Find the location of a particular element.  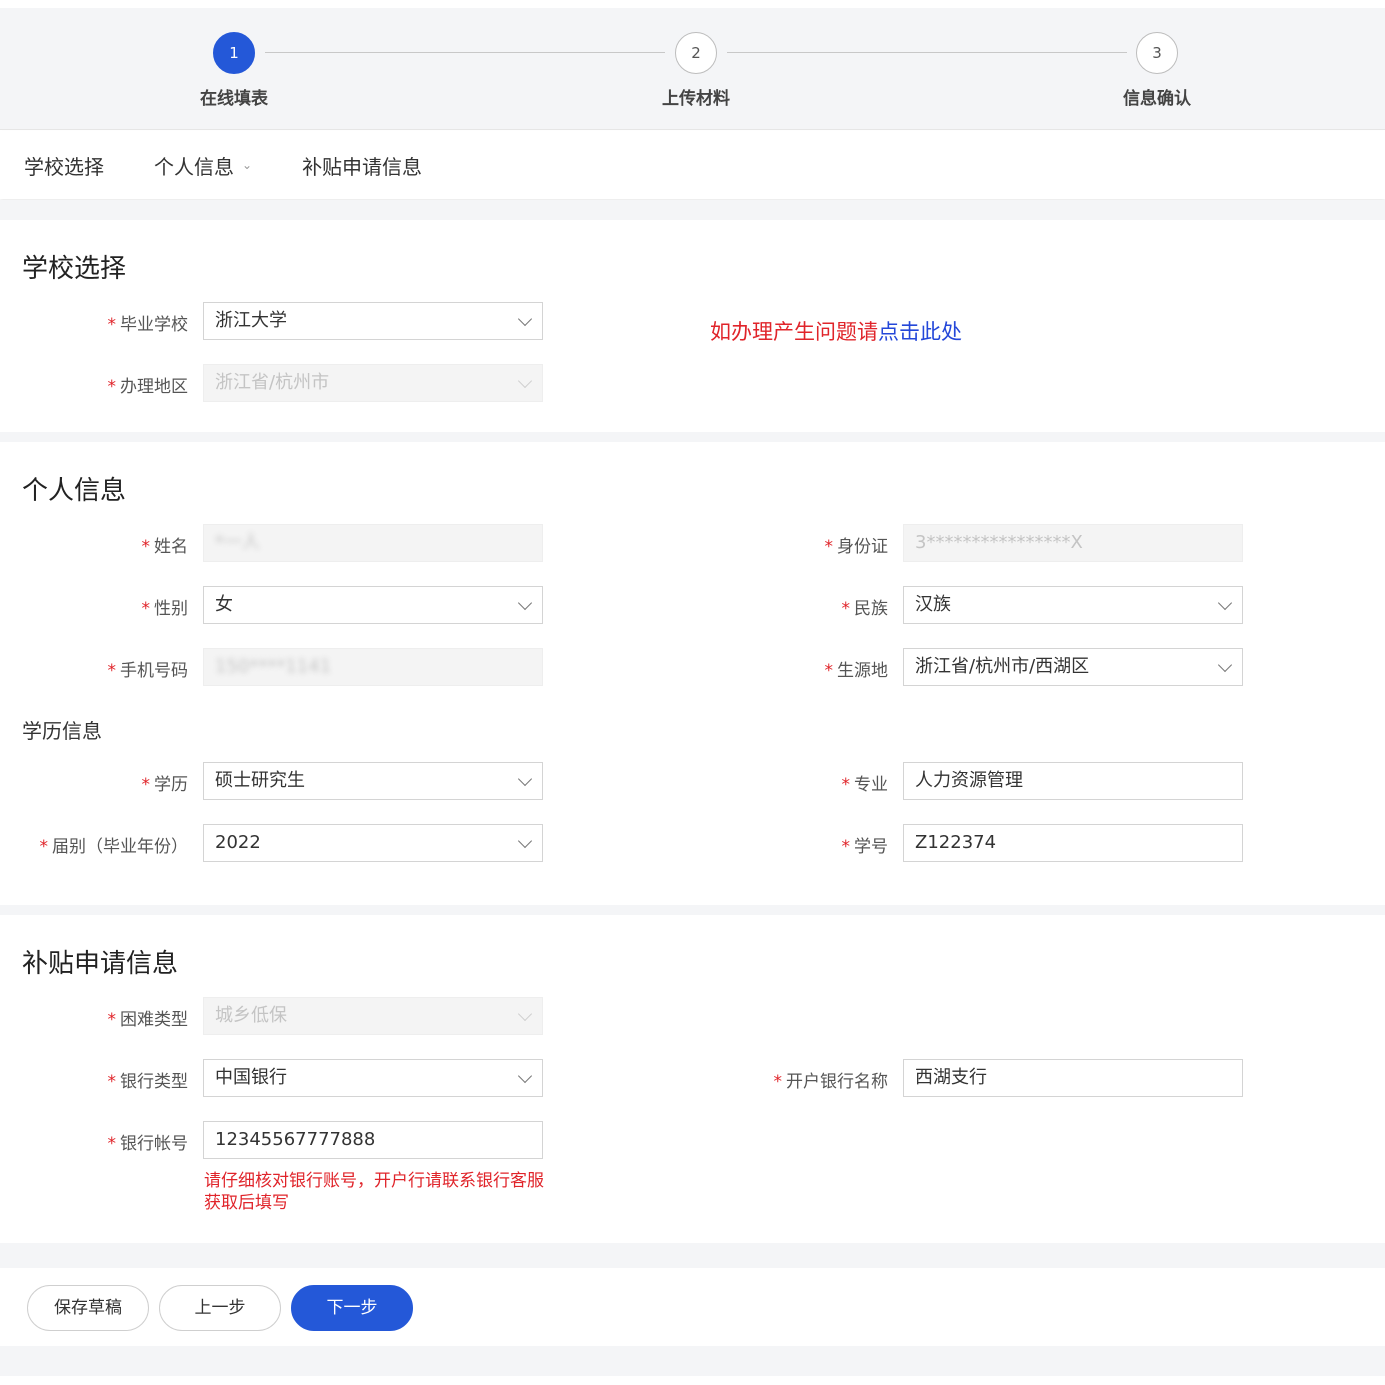

step-1-number: 1 is located at coordinates (234, 53).